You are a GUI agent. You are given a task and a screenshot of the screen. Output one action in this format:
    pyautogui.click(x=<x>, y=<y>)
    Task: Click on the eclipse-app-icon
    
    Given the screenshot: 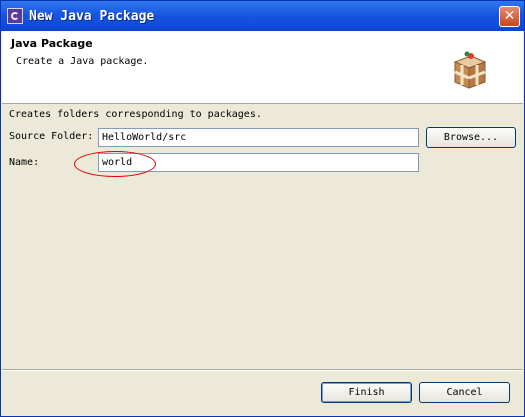 What is the action you would take?
    pyautogui.click(x=15, y=16)
    